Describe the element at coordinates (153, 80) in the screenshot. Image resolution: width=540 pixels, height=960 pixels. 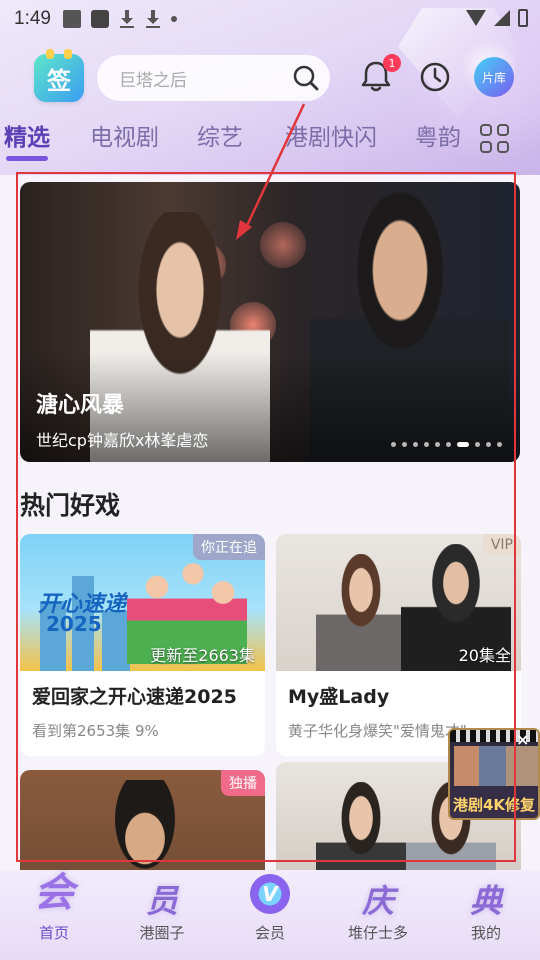
I see `search-placeholder: 巨塔之后` at that location.